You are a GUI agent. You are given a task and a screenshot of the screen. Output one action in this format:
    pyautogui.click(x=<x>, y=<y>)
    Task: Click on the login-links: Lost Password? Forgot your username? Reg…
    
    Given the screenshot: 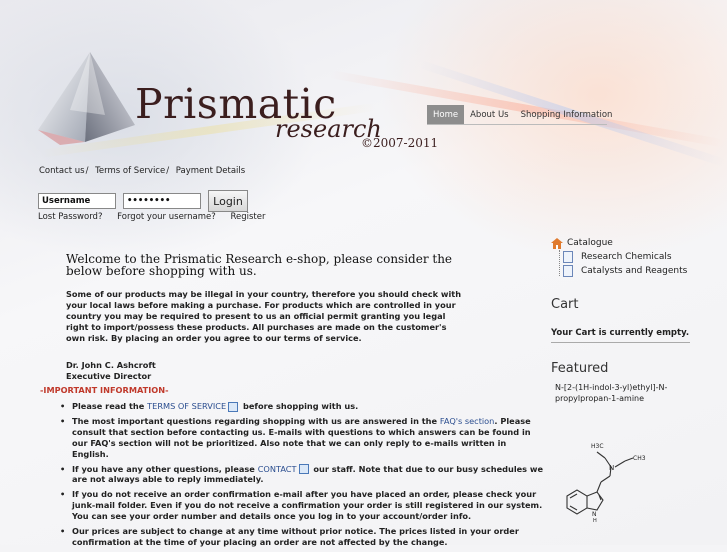 What is the action you would take?
    pyautogui.click(x=157, y=217)
    